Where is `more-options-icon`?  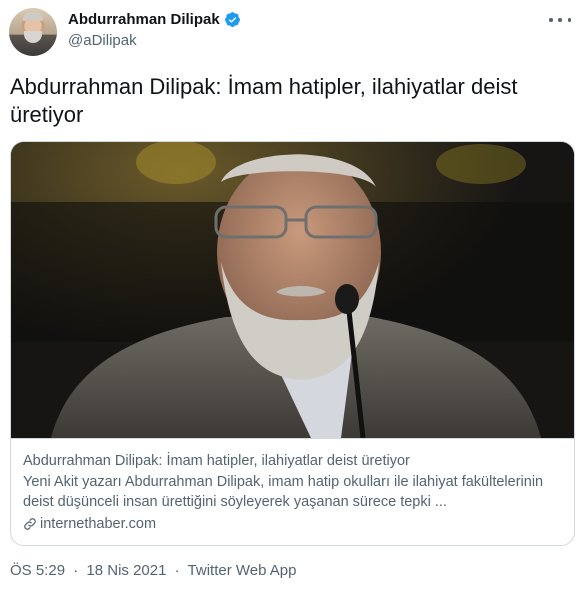 more-options-icon is located at coordinates (560, 20).